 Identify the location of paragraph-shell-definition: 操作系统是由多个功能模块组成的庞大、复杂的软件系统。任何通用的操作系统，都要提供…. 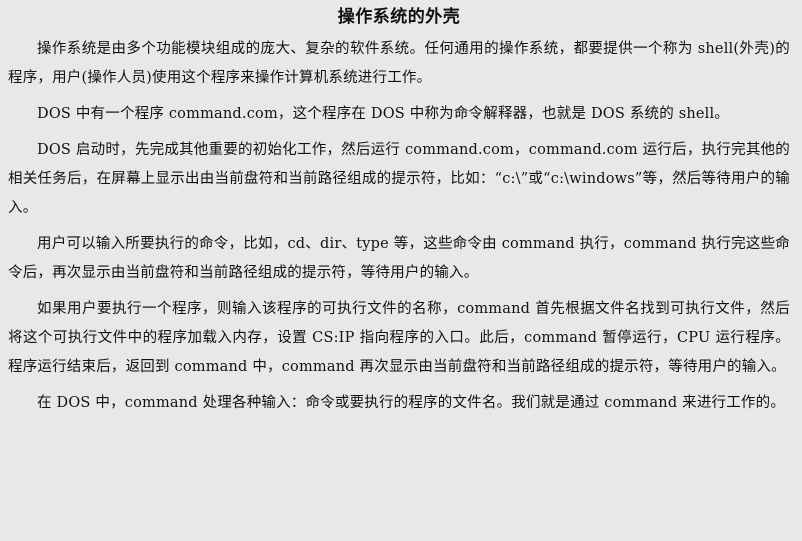
(399, 63).